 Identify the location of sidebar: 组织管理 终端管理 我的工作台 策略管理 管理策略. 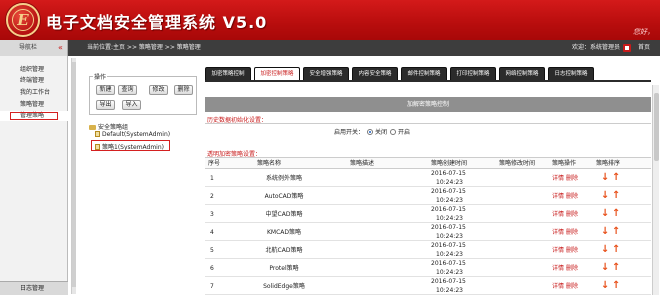
(34, 175).